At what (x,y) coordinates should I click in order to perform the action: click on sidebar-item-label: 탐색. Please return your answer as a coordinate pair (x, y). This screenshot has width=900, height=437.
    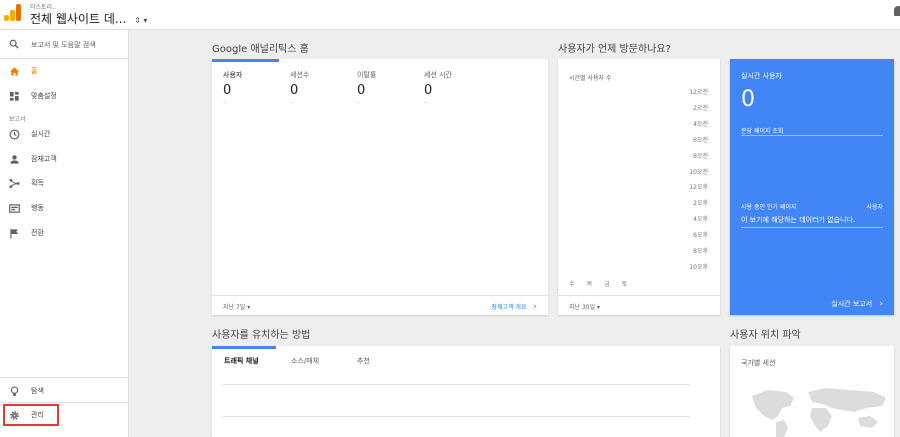
    Looking at the image, I should click on (37, 391).